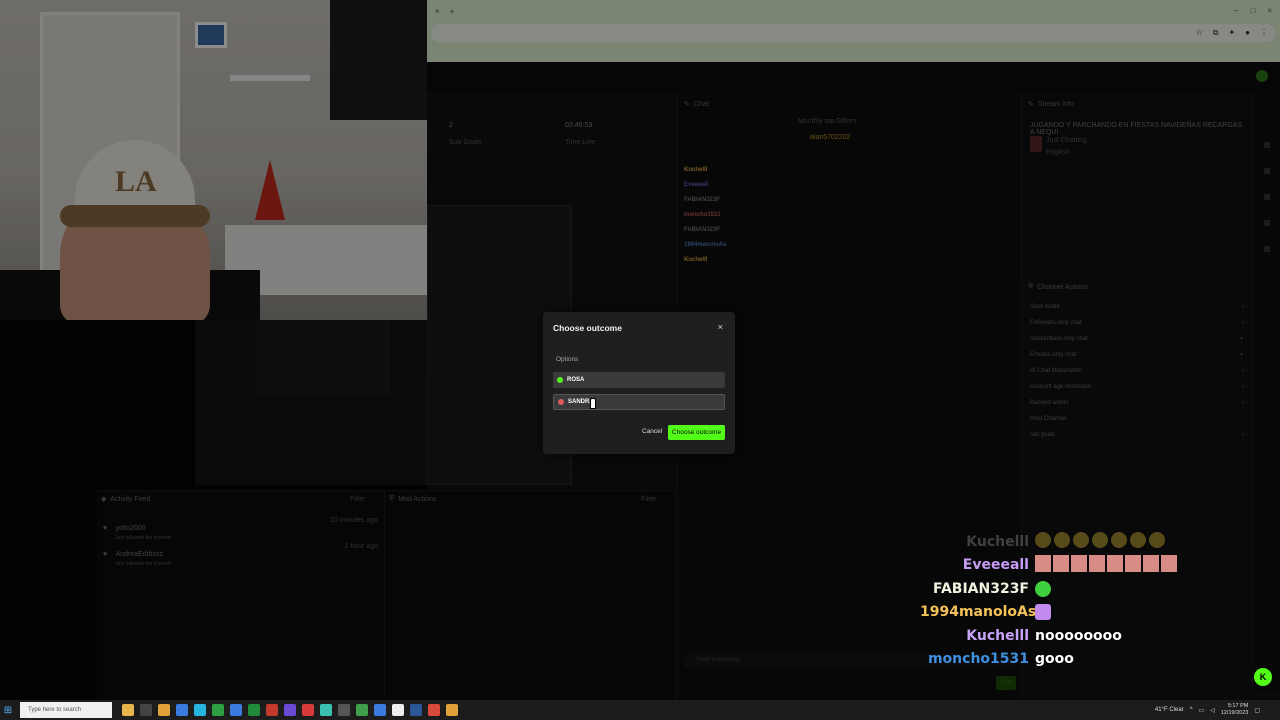 This screenshot has height=720, width=1280. I want to click on task-view-icon, so click(146, 710).